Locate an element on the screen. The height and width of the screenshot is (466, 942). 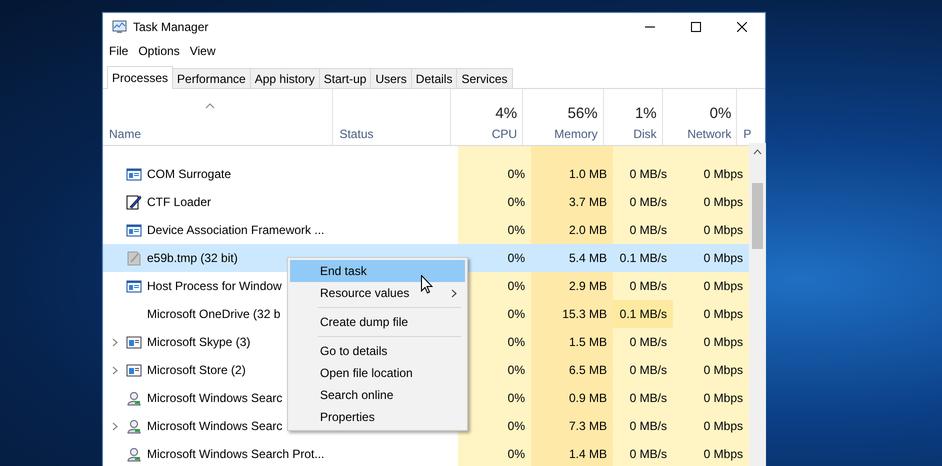
menu-item: View is located at coordinates (203, 52).